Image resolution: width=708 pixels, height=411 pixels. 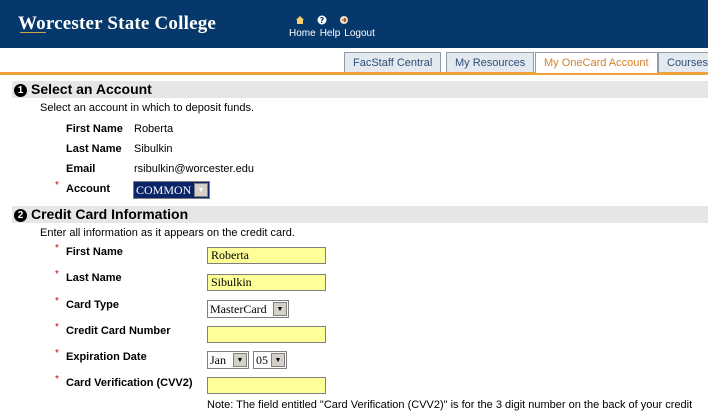 What do you see at coordinates (81, 169) in the screenshot?
I see `email-label: Email` at bounding box center [81, 169].